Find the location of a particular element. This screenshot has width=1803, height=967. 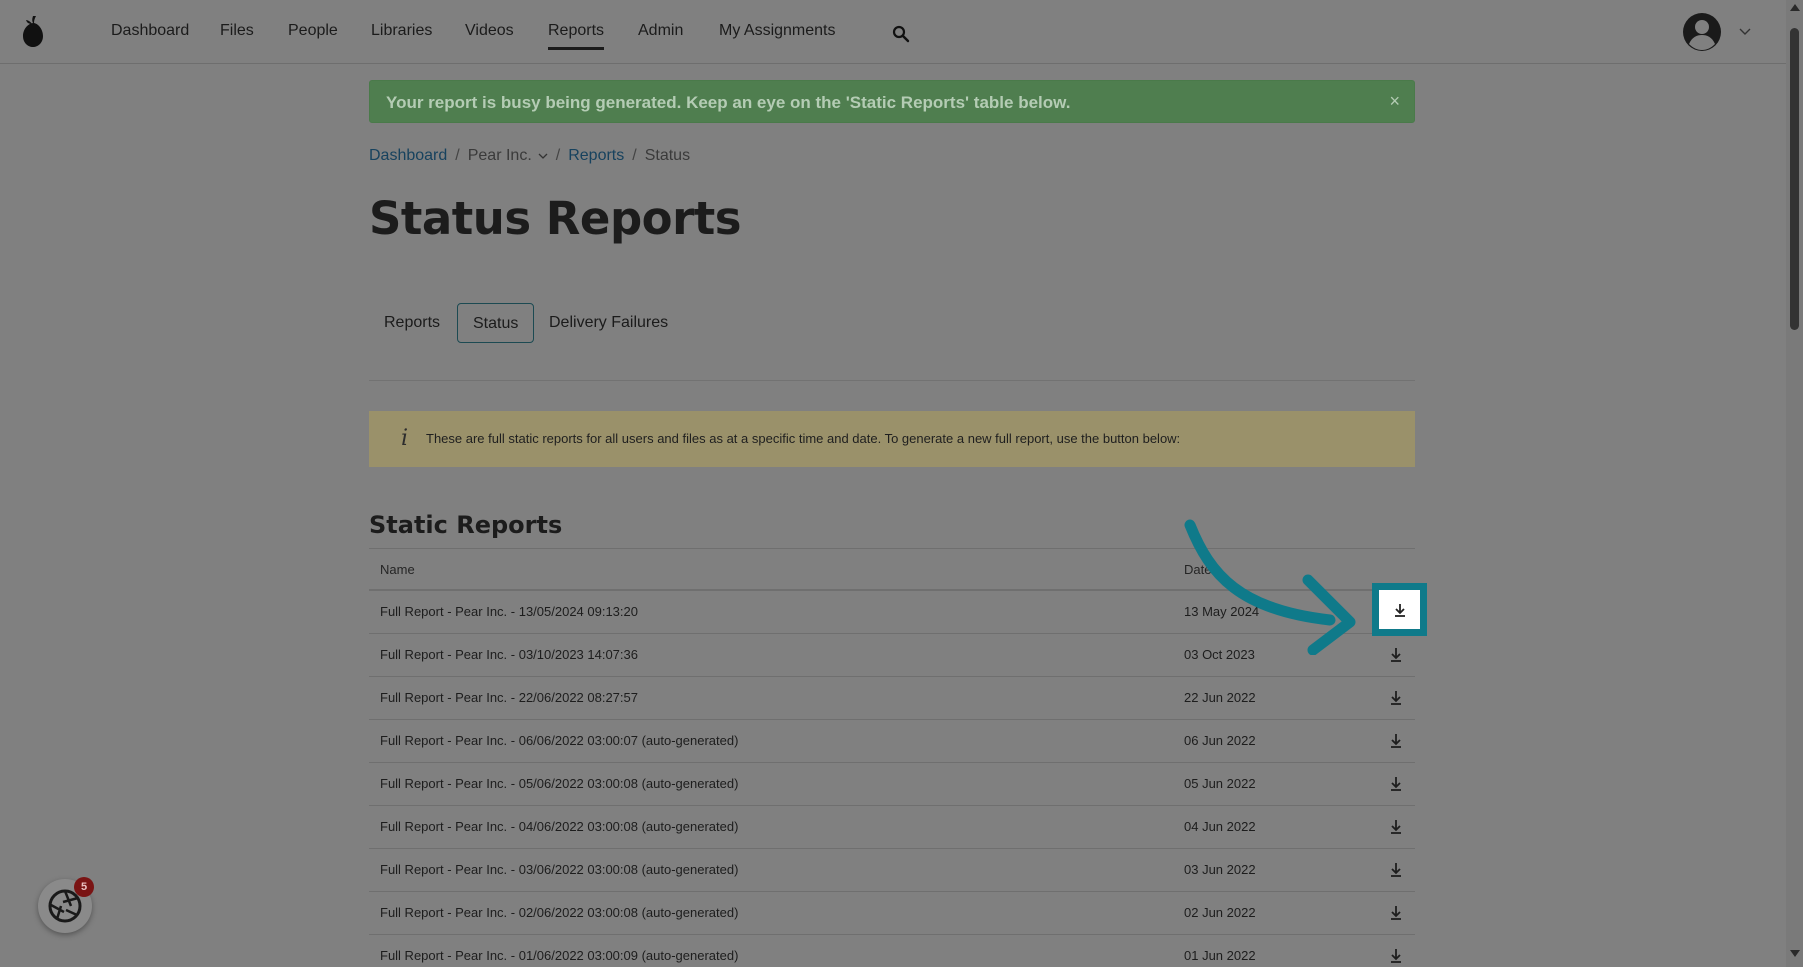

nav-admin: Admin is located at coordinates (660, 31).